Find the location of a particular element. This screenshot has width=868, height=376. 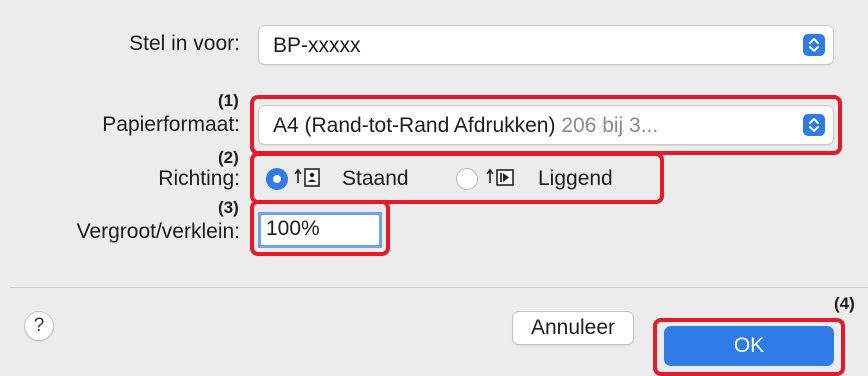

annotation-1: (1) is located at coordinates (228, 100).